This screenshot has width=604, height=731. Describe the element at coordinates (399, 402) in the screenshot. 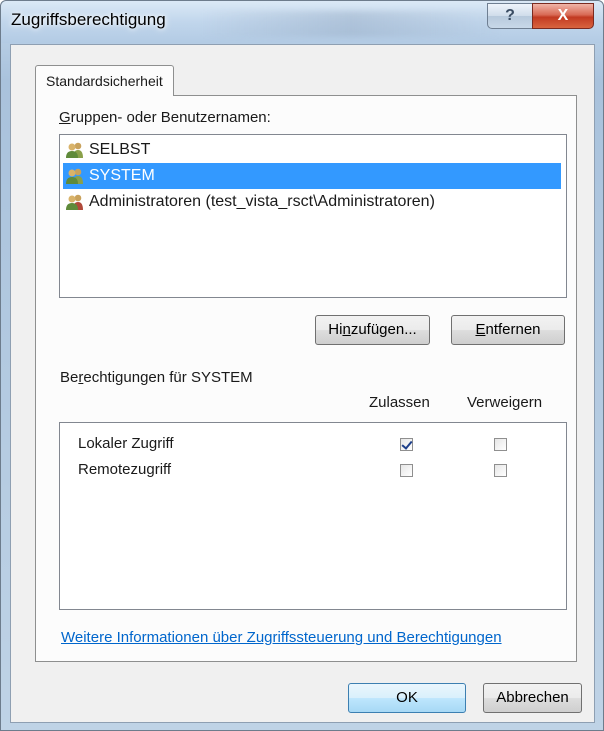

I see `allow-column-header: Zulassen` at that location.